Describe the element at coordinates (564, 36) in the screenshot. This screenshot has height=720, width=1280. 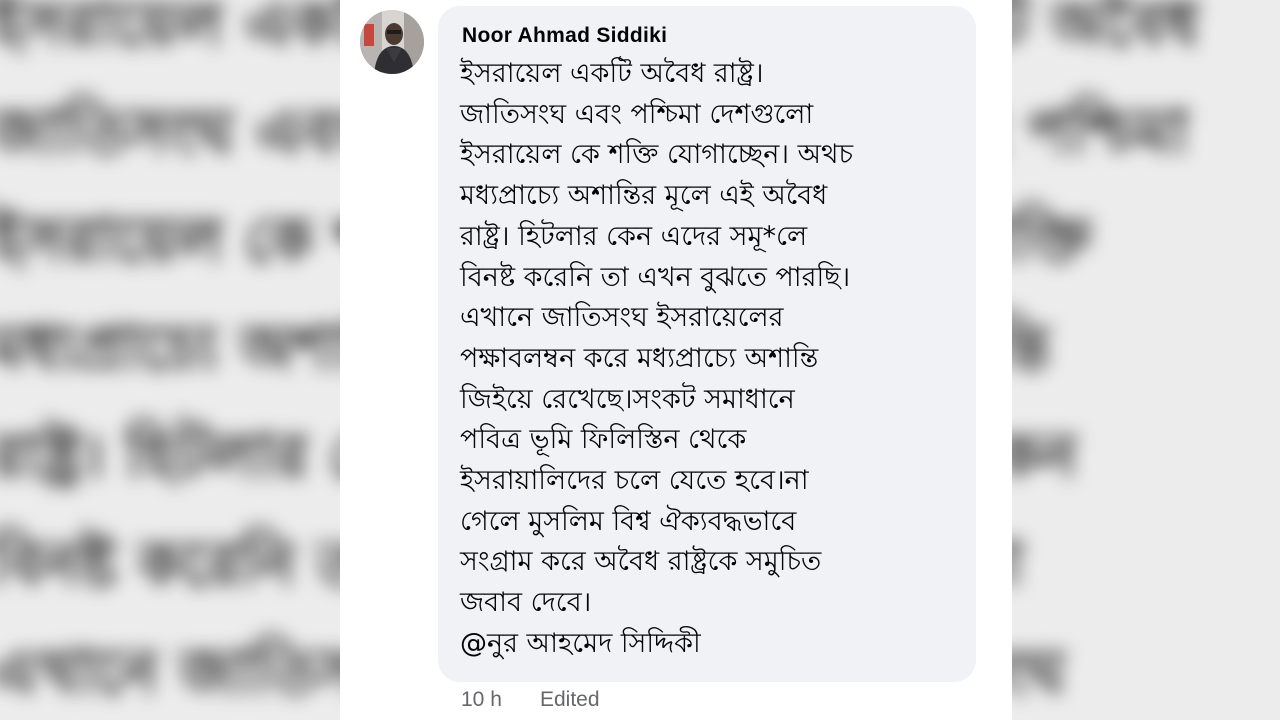
I see `comment-author: Noor Ahmad Siddiki` at that location.